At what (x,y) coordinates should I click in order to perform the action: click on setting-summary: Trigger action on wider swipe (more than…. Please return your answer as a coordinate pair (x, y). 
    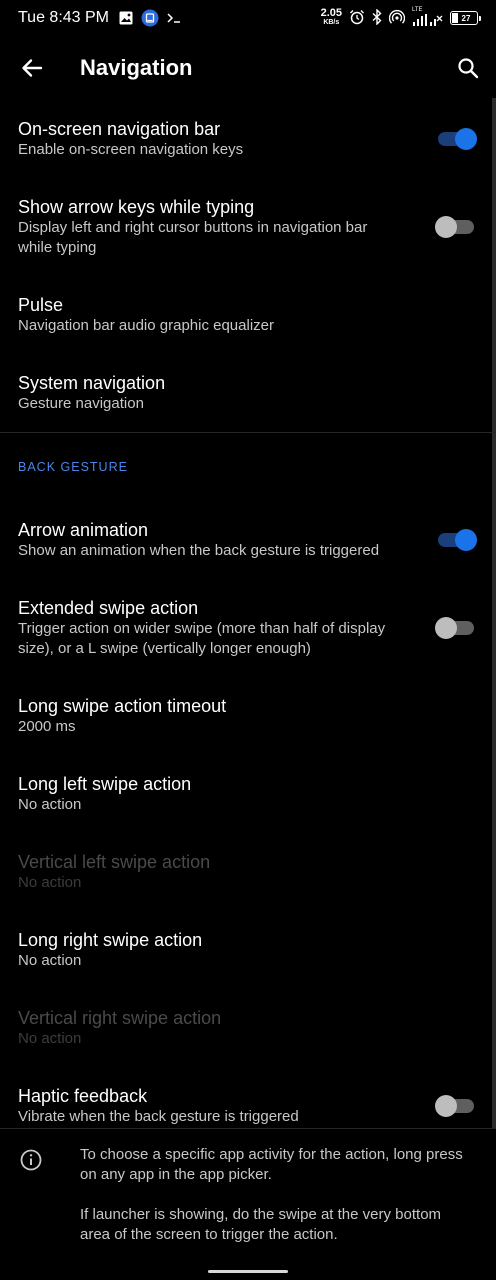
    Looking at the image, I should click on (202, 638).